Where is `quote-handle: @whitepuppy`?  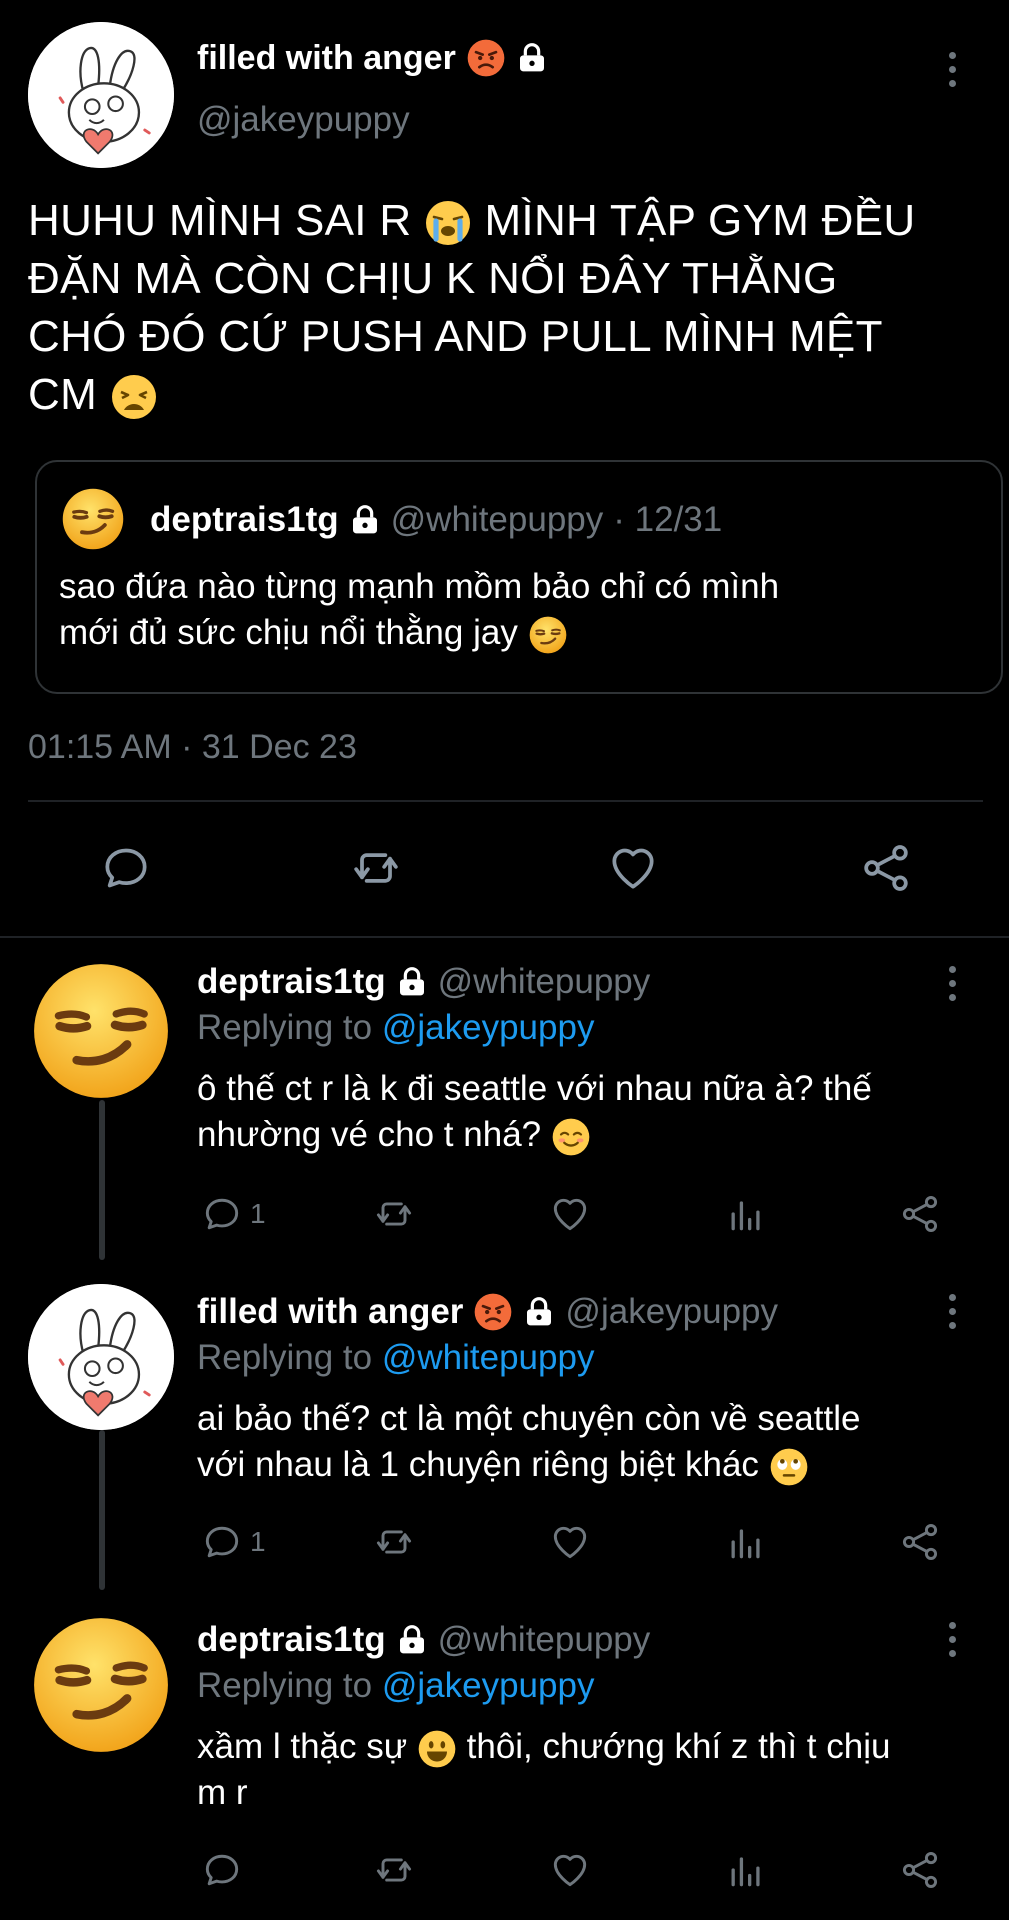
quote-handle: @whitepuppy is located at coordinates (497, 519).